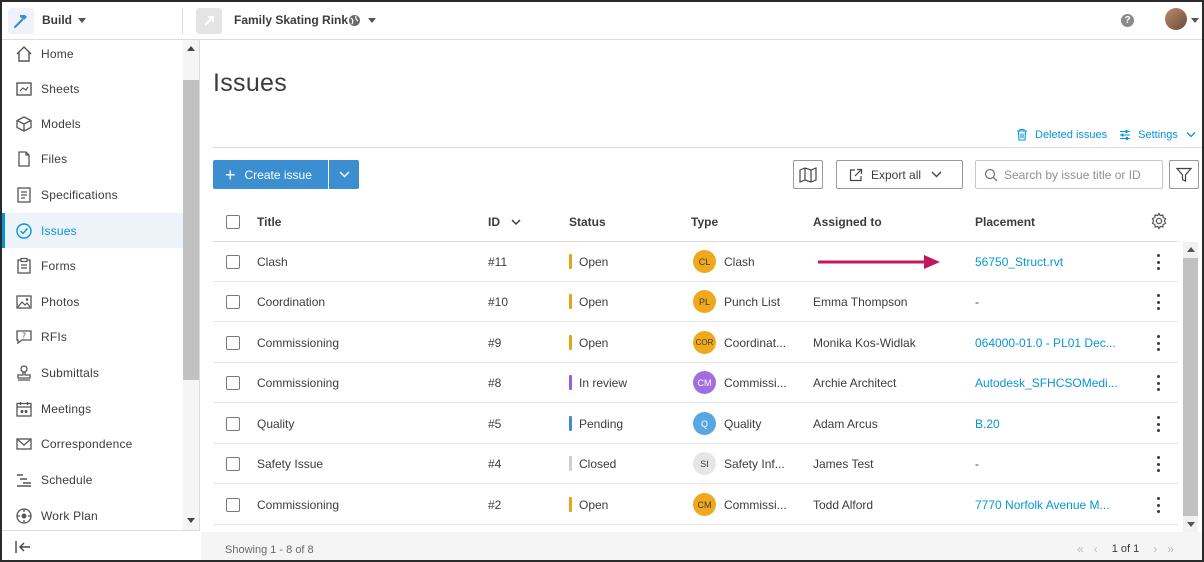 The width and height of the screenshot is (1204, 562). I want to click on column-header-placement: Placement, so click(1005, 222).